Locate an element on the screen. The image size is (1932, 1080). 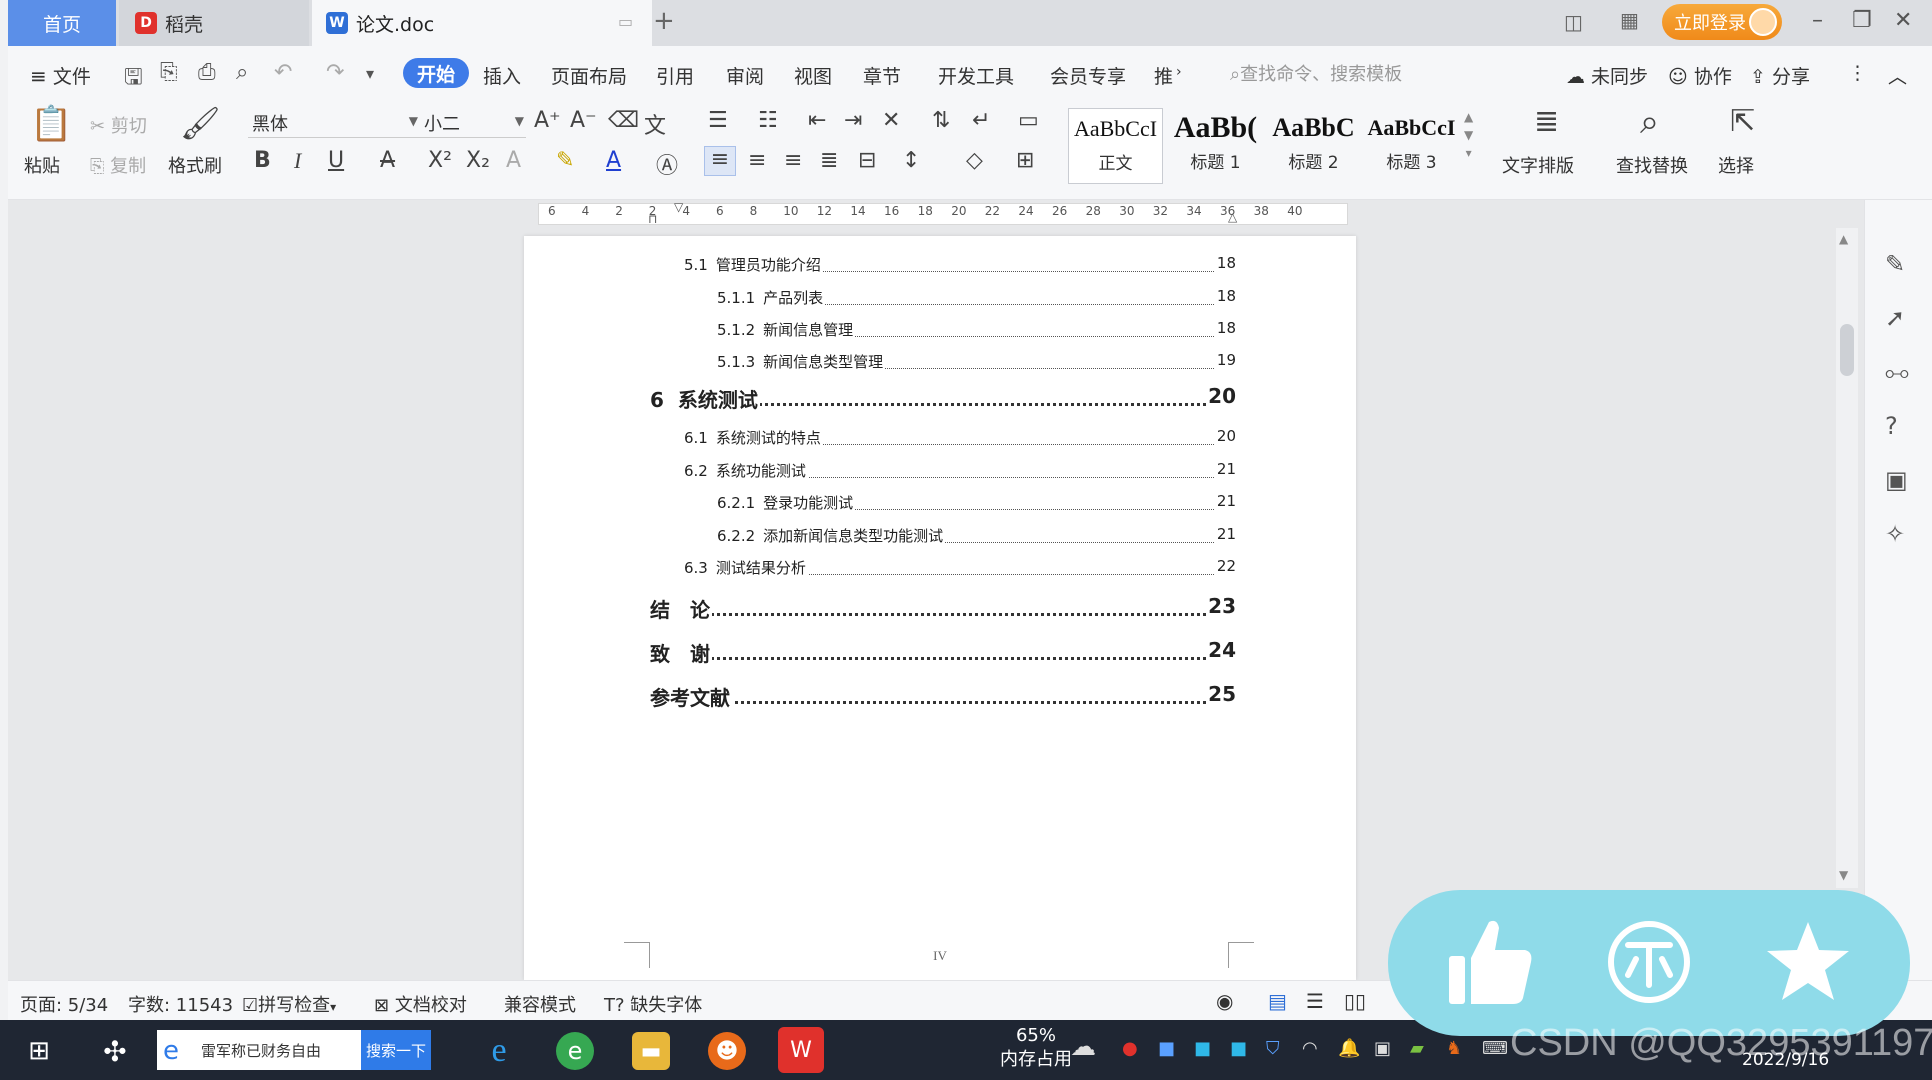
justify-icon: ≣ is located at coordinates (829, 160).